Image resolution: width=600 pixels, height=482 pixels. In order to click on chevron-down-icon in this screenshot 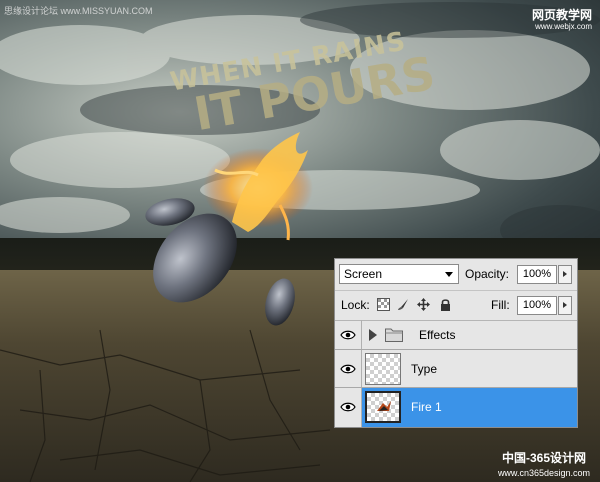, I will do `click(449, 274)`.